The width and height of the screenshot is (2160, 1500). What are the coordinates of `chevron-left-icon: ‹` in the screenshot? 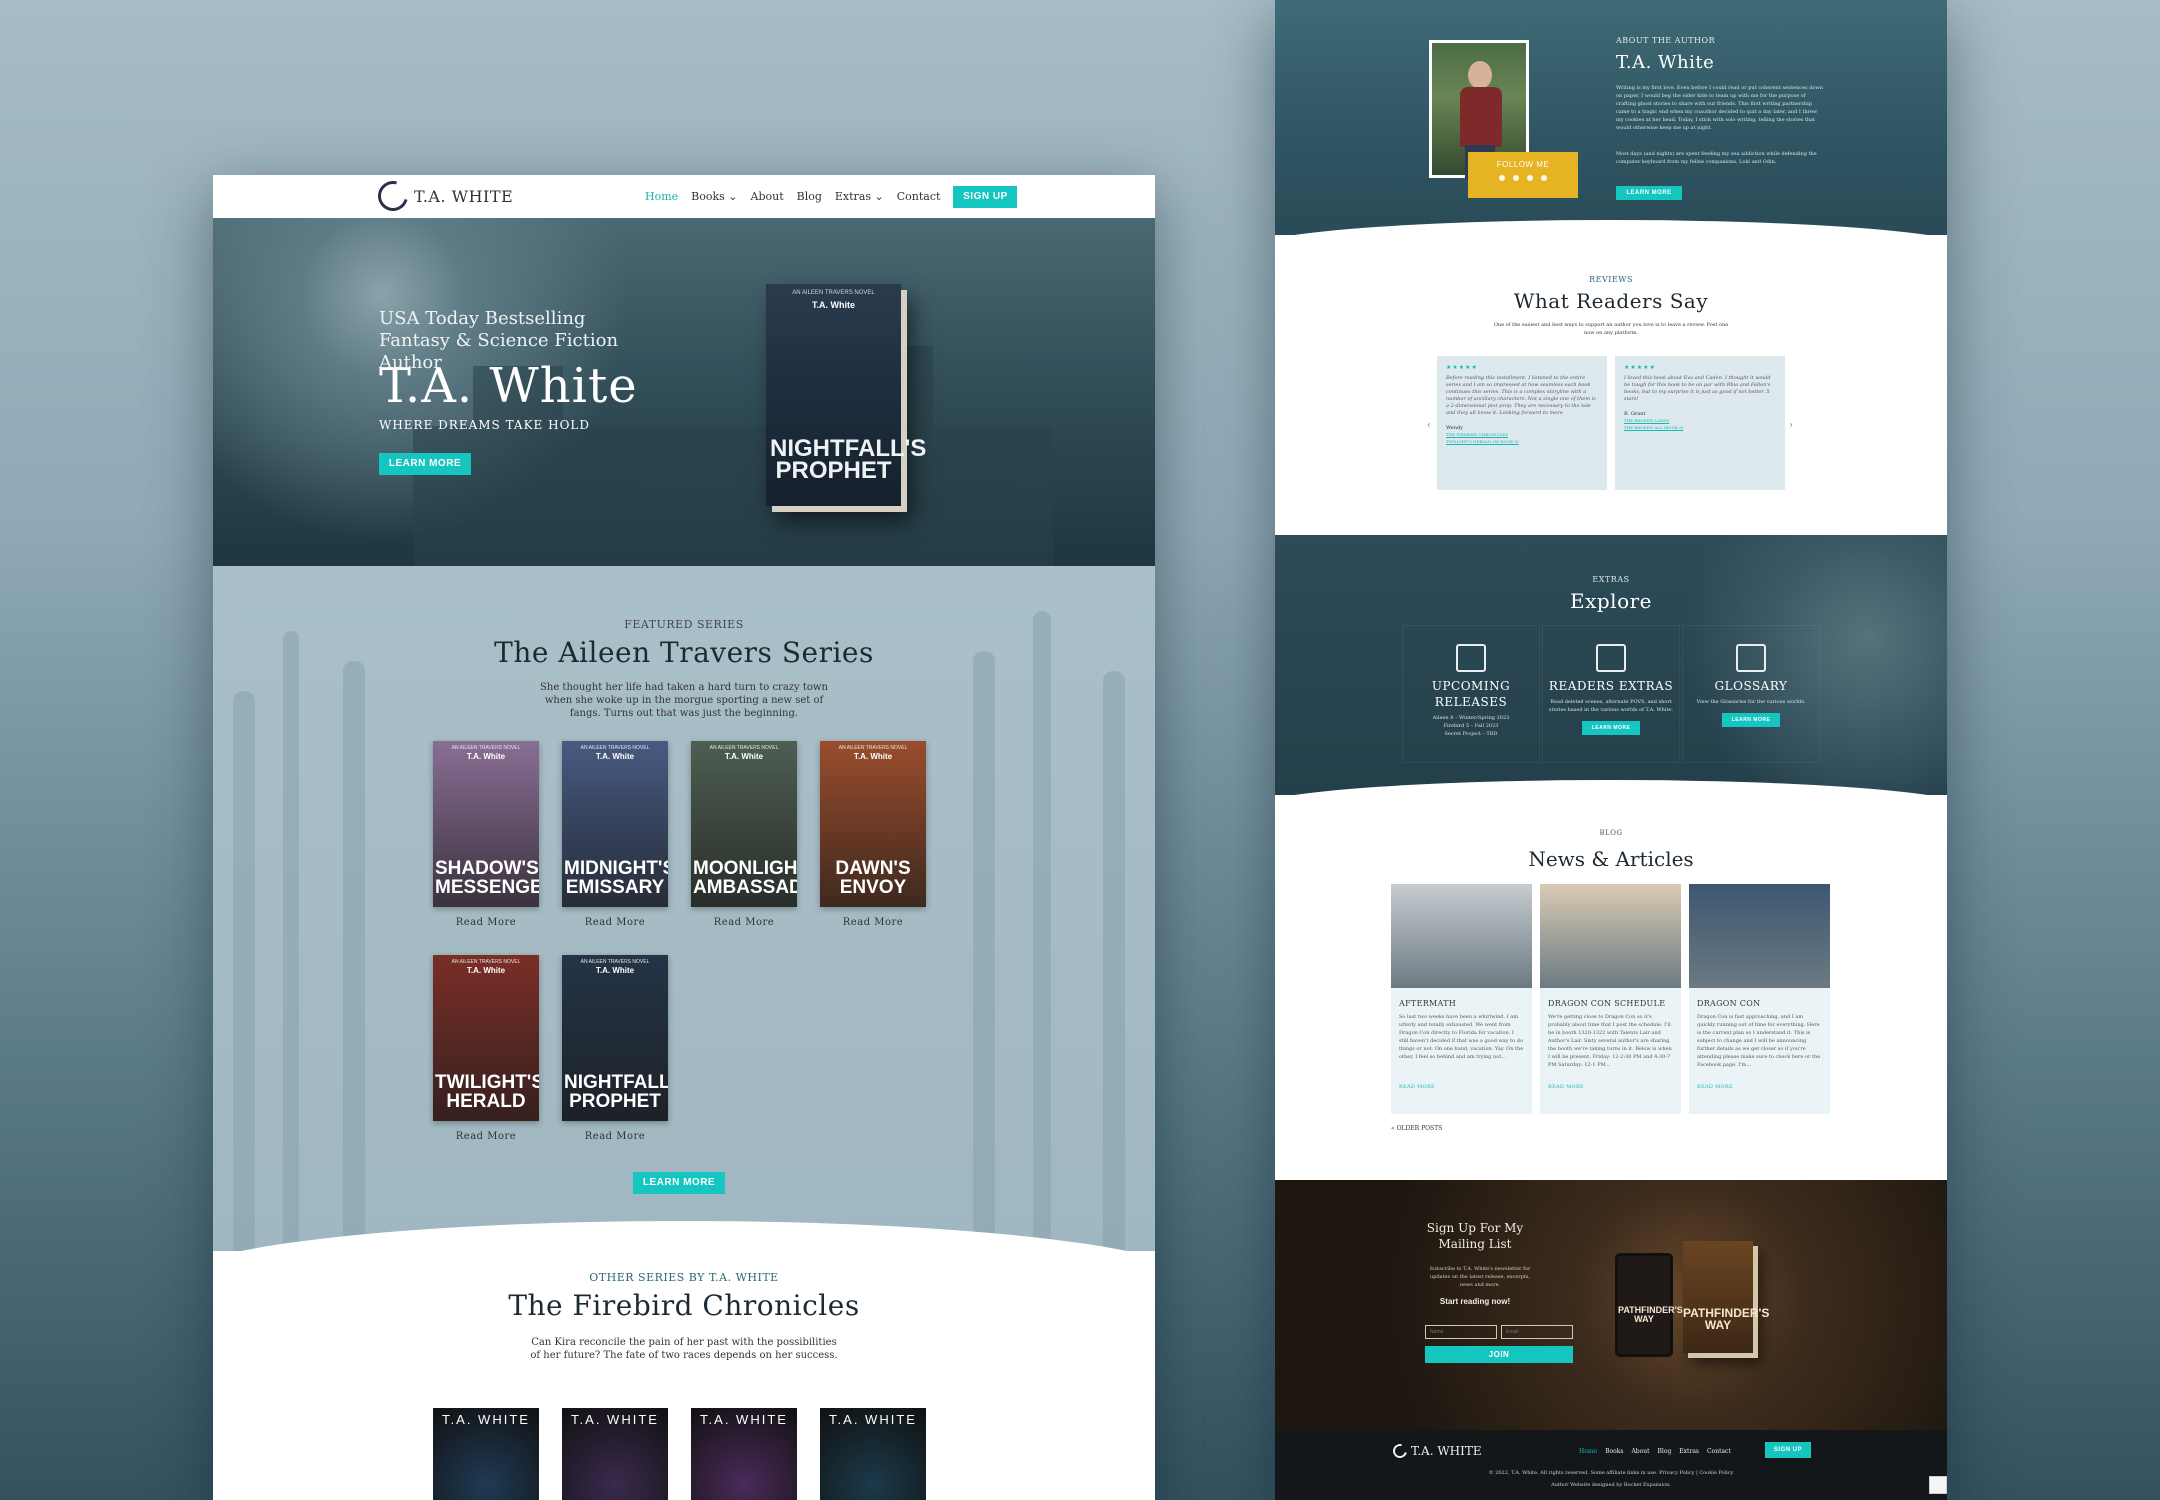 It's located at (1429, 425).